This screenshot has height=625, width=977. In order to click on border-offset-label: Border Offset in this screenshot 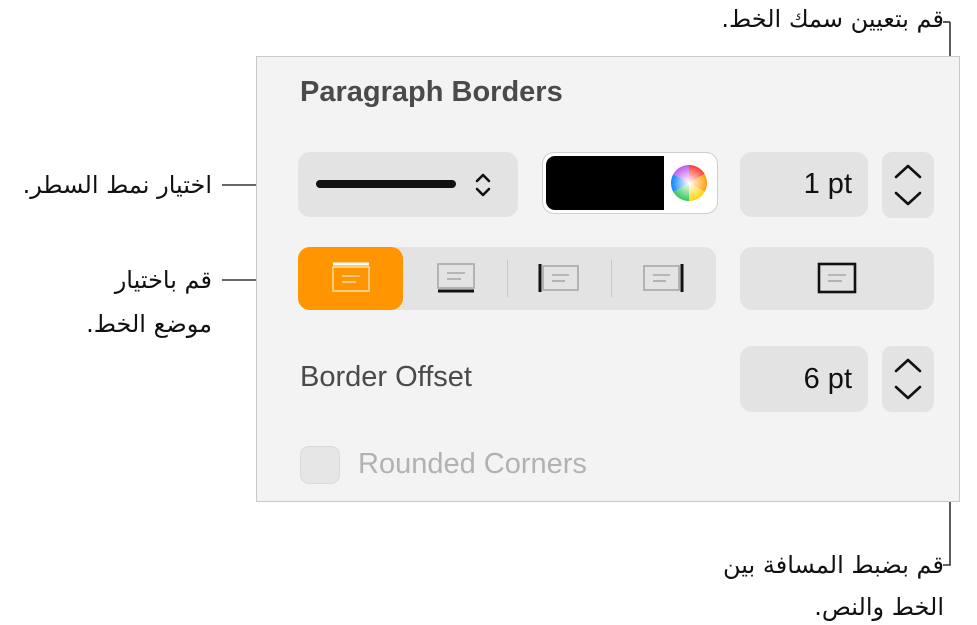, I will do `click(386, 377)`.